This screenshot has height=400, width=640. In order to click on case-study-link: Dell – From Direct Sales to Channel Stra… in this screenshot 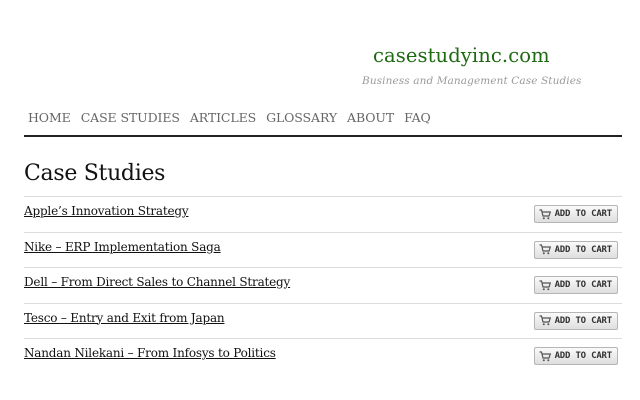, I will do `click(157, 282)`.